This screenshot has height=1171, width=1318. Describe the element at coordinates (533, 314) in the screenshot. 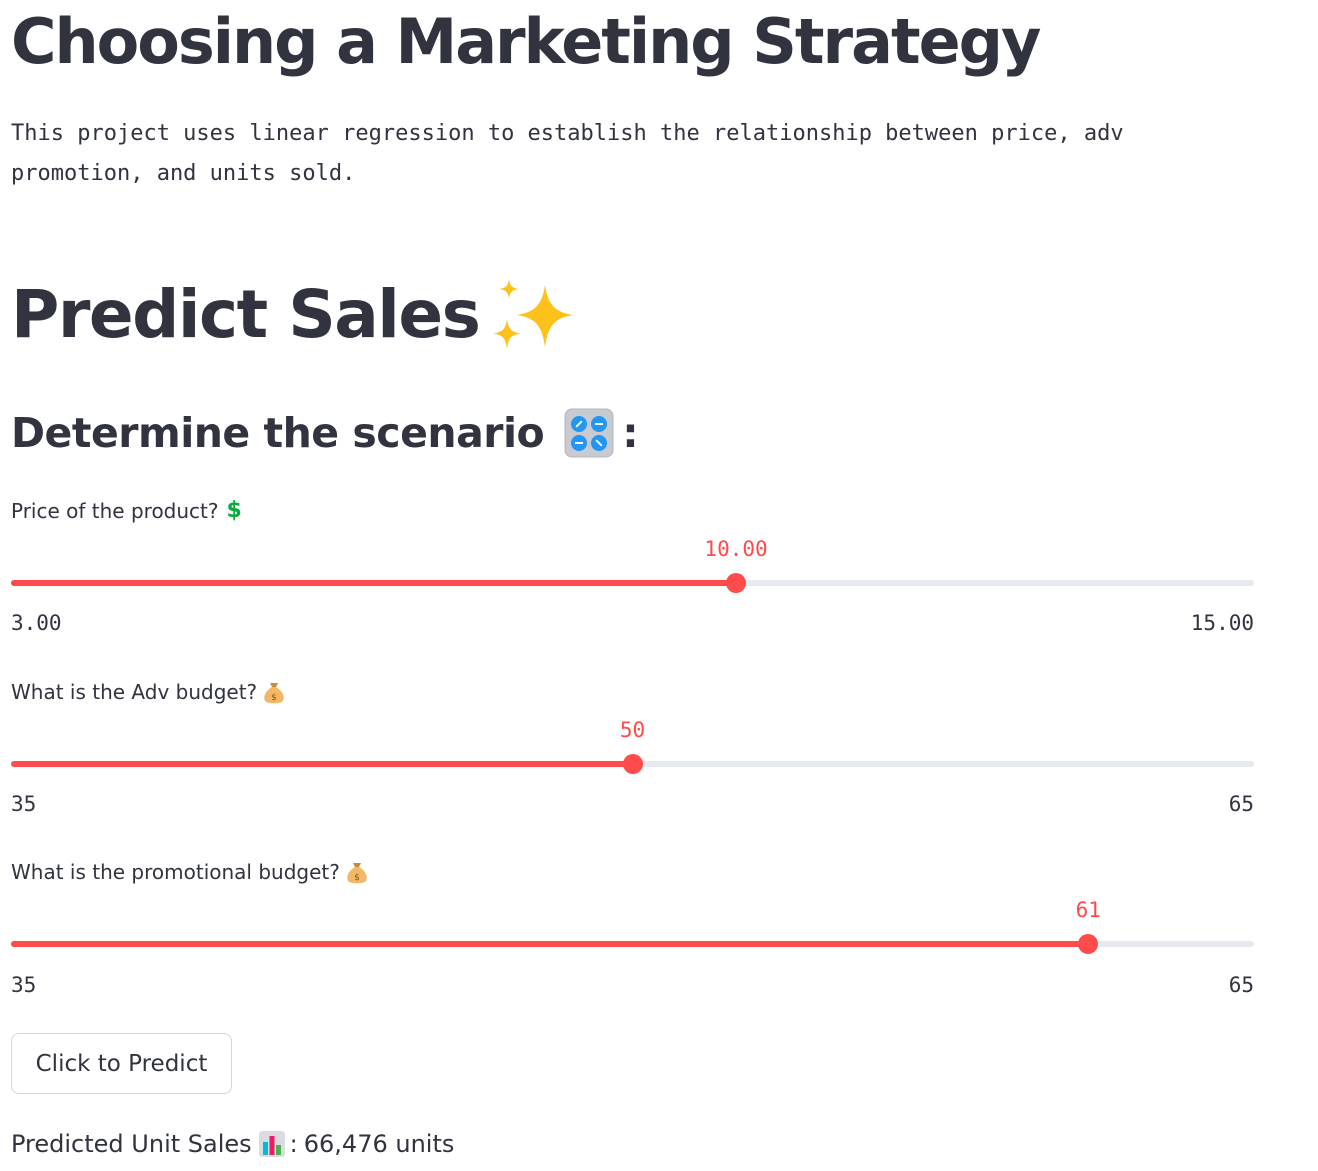

I see `sparkles-icon` at that location.